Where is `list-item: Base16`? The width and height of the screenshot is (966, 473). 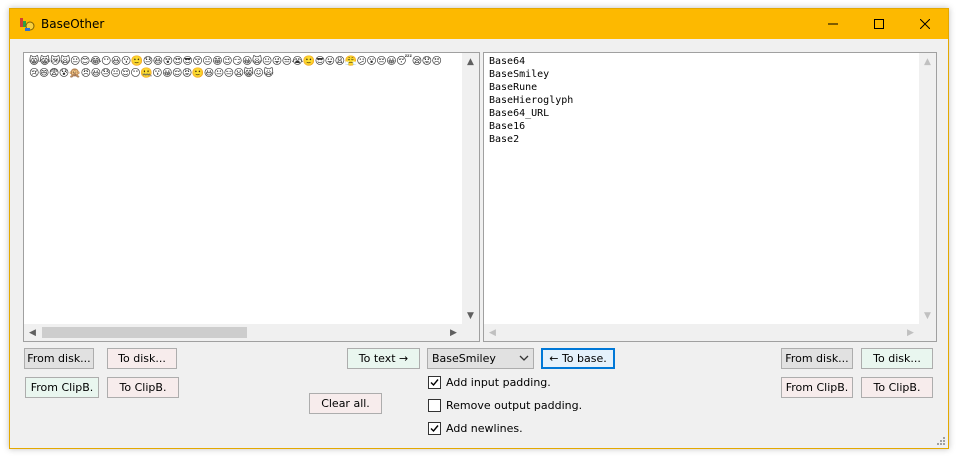
list-item: Base16 is located at coordinates (507, 126).